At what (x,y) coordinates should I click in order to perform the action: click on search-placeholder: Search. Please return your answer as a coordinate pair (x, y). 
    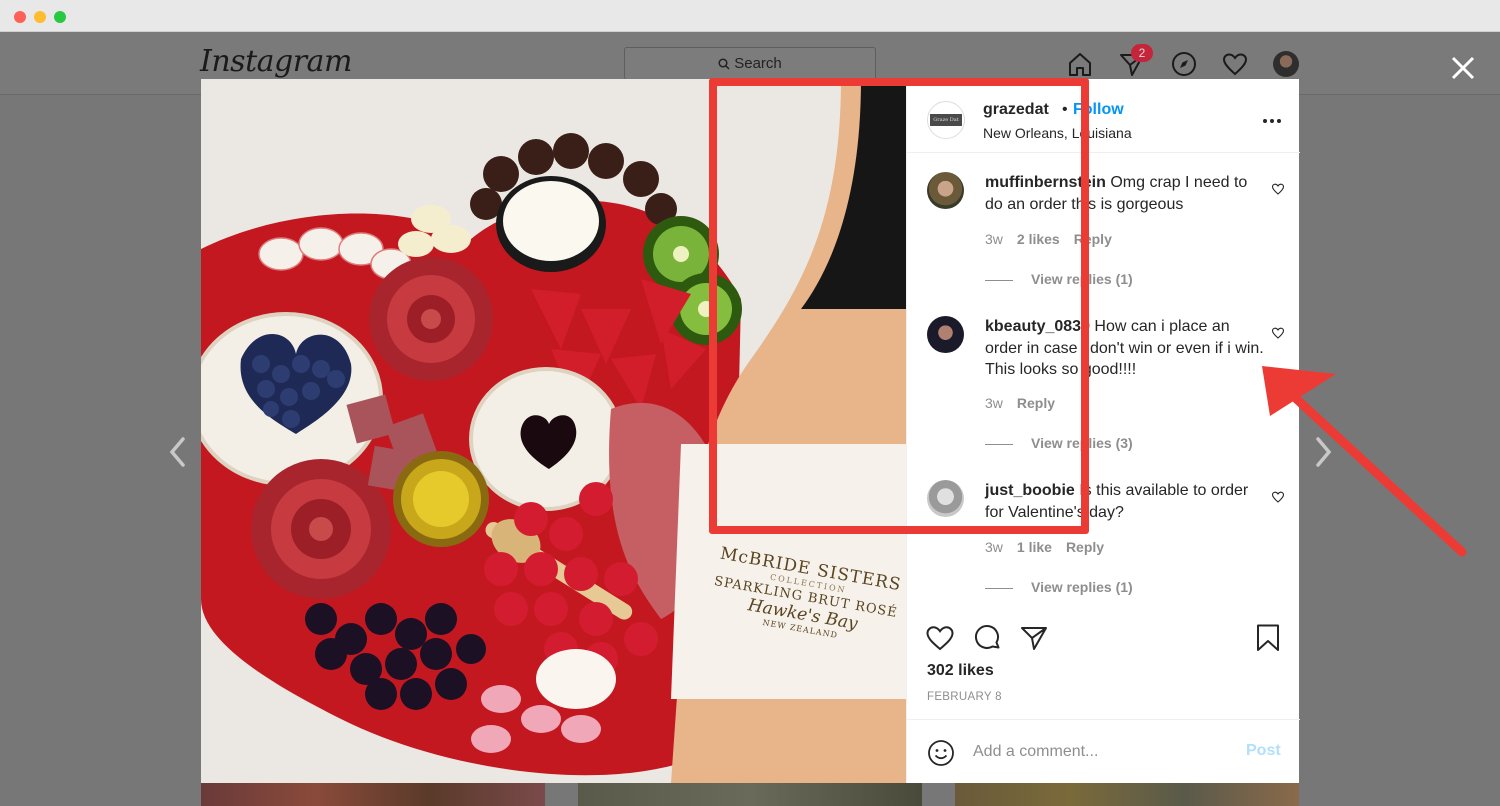
    Looking at the image, I should click on (758, 63).